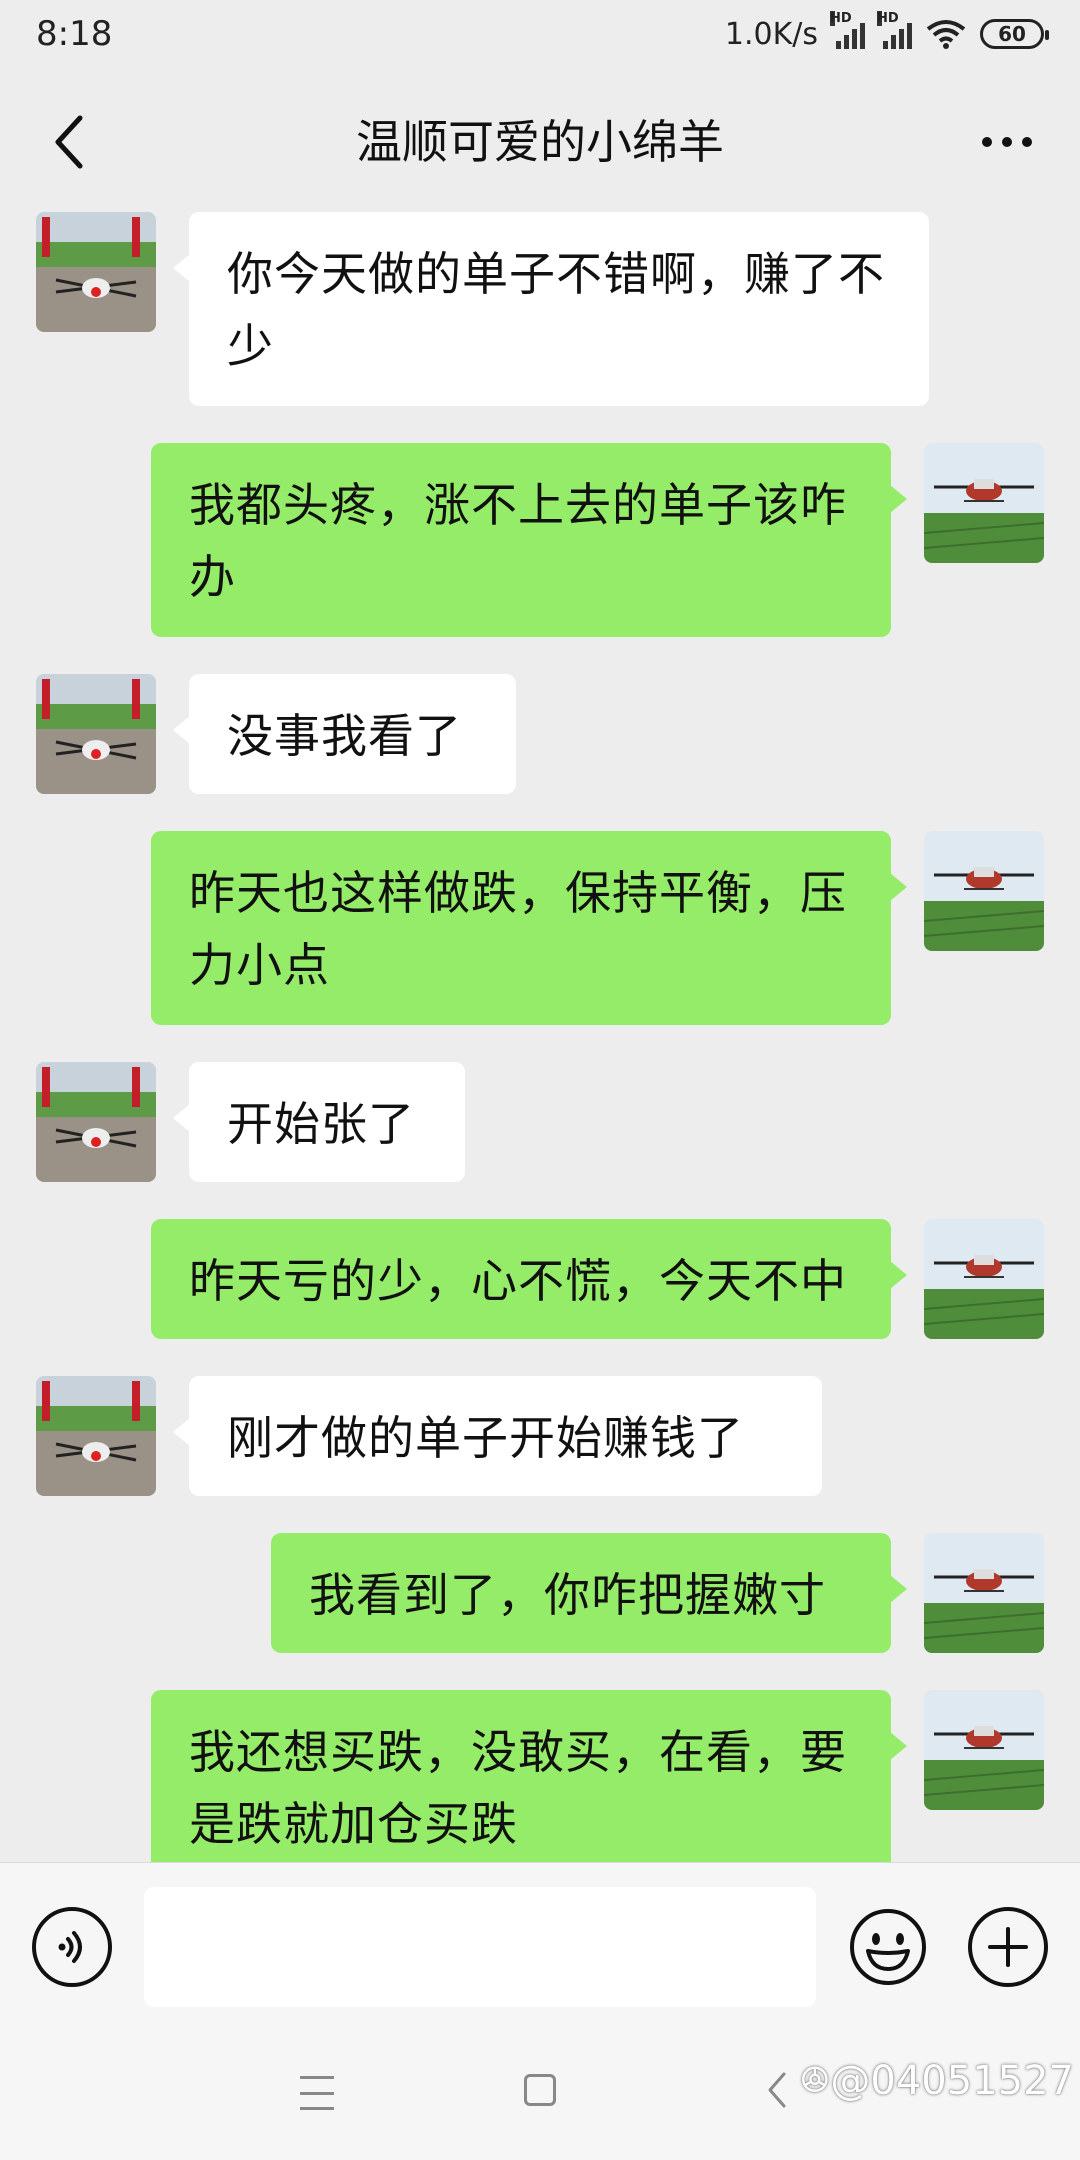  I want to click on network-speed: 1.0K/s, so click(771, 34).